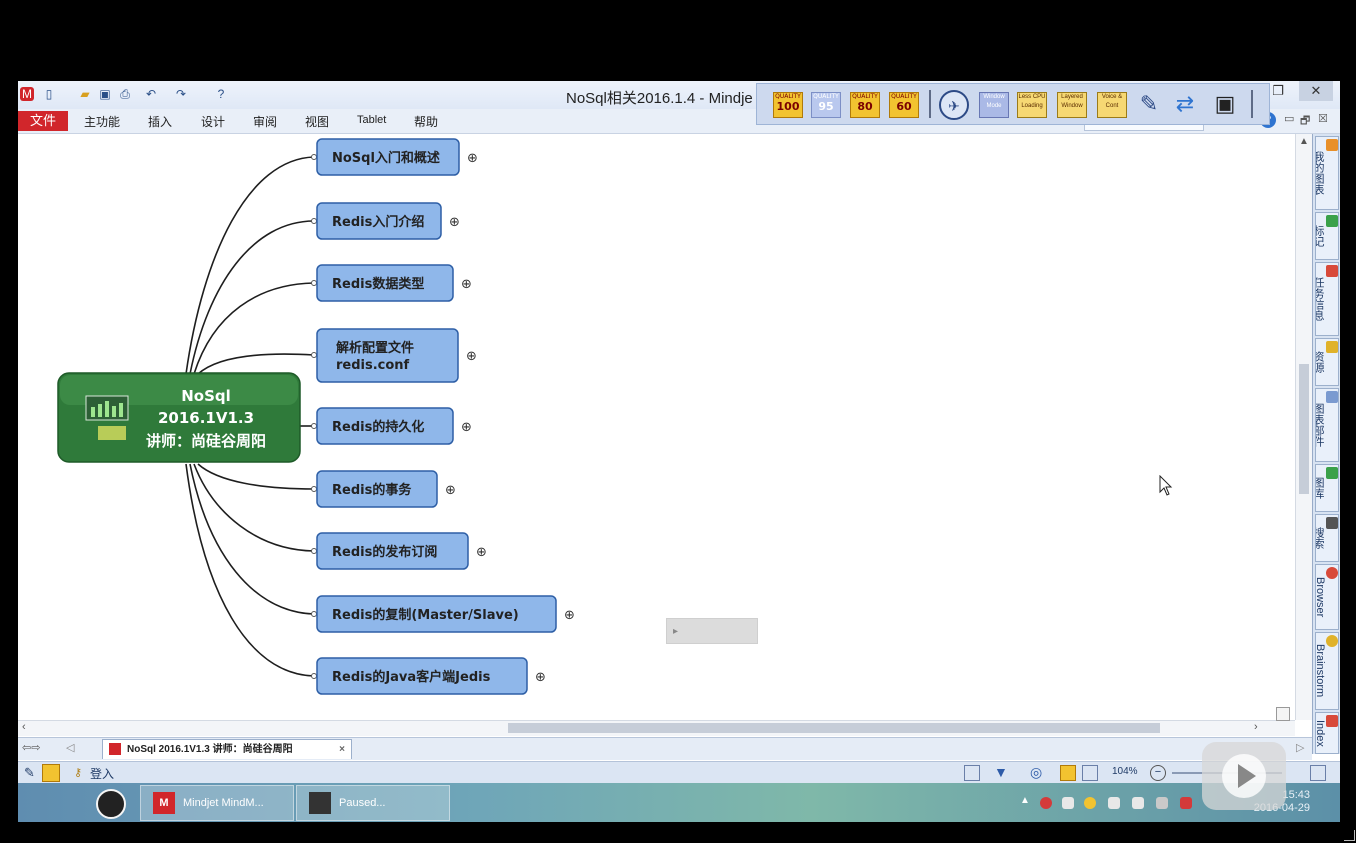 Image resolution: width=1356 pixels, height=843 pixels. Describe the element at coordinates (24, 727) in the screenshot. I see `scroll-left-icon: ‹` at that location.